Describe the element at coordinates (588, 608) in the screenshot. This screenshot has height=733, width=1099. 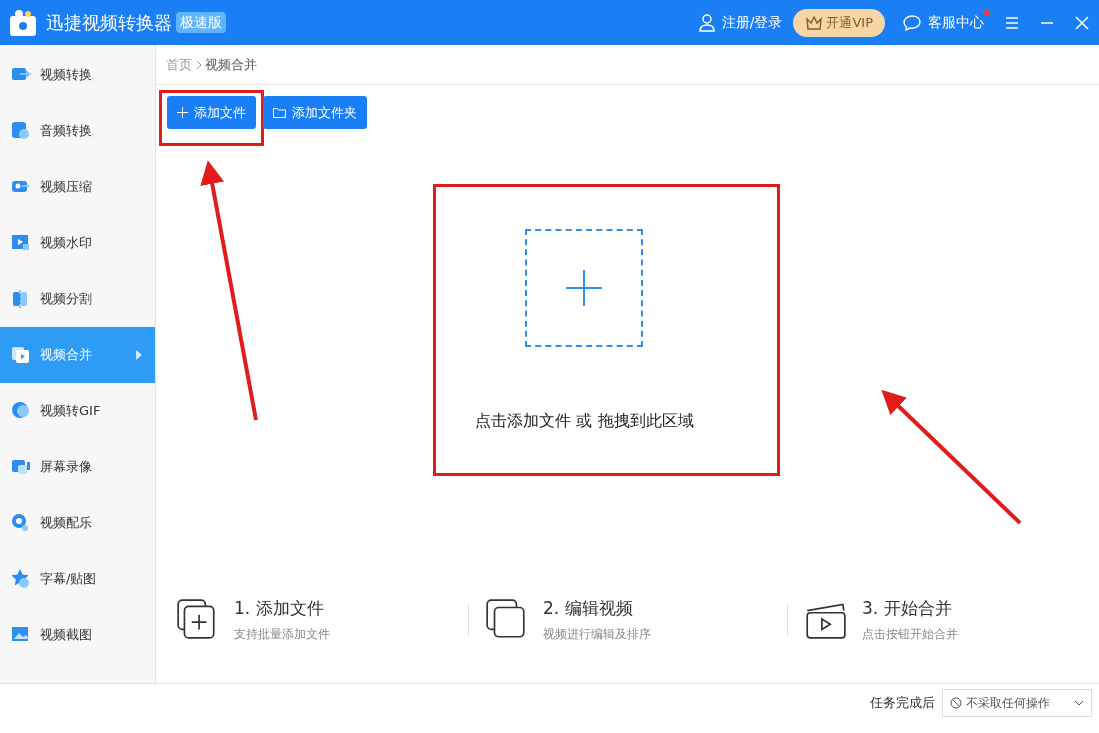
I see `step-title: 2. 编辑视频` at that location.